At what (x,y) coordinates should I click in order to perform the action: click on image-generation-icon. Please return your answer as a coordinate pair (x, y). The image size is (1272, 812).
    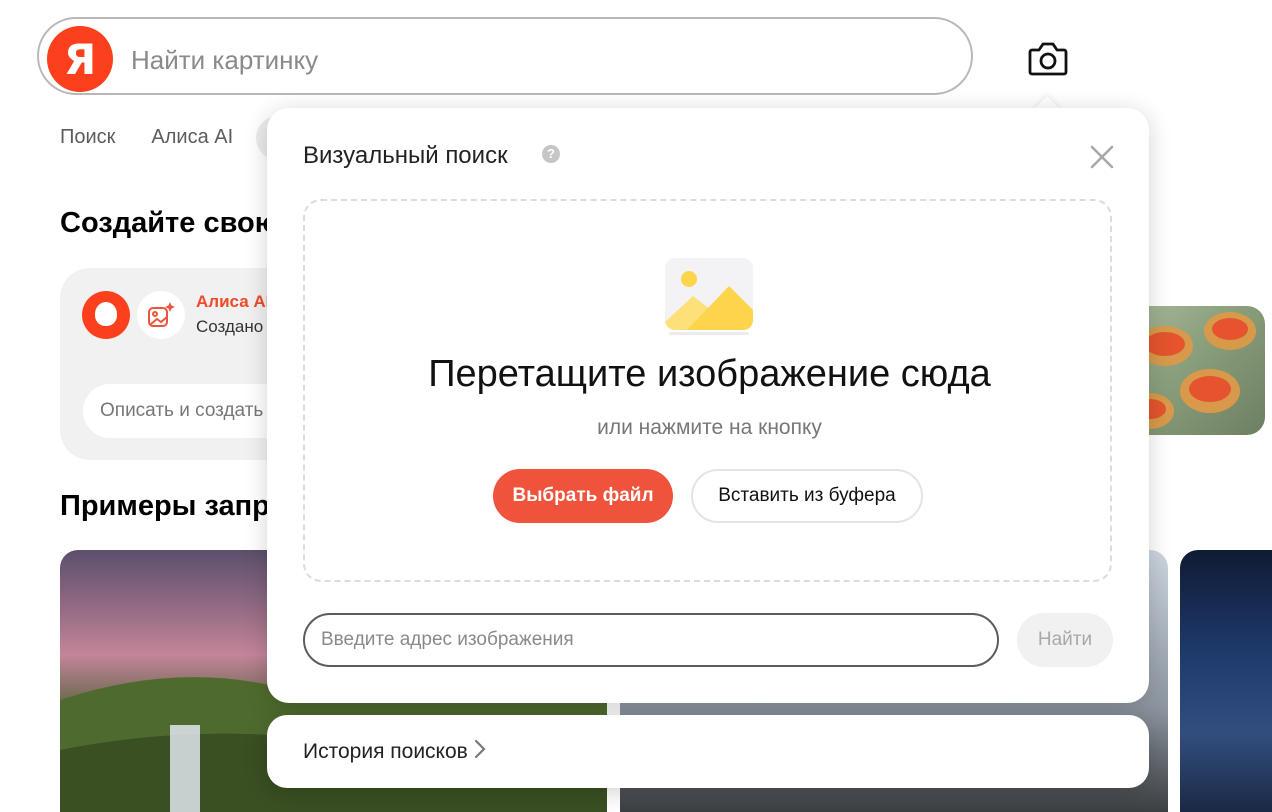
    Looking at the image, I should click on (161, 315).